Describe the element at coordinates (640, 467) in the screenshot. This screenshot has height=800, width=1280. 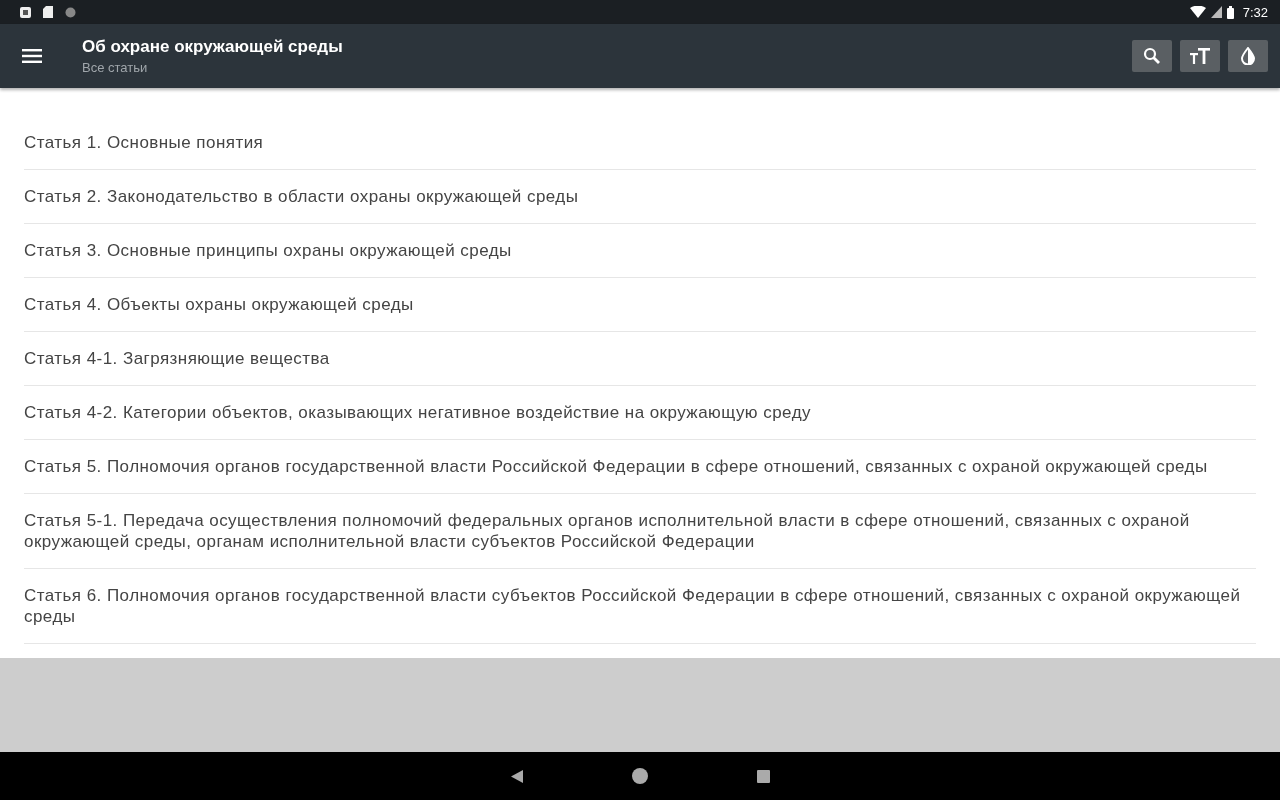
I see `article-item: Статья 5. Полномочия органов государственной власти Российской Федерации в сфере отношений, связанных с охраной окружающей среды` at that location.